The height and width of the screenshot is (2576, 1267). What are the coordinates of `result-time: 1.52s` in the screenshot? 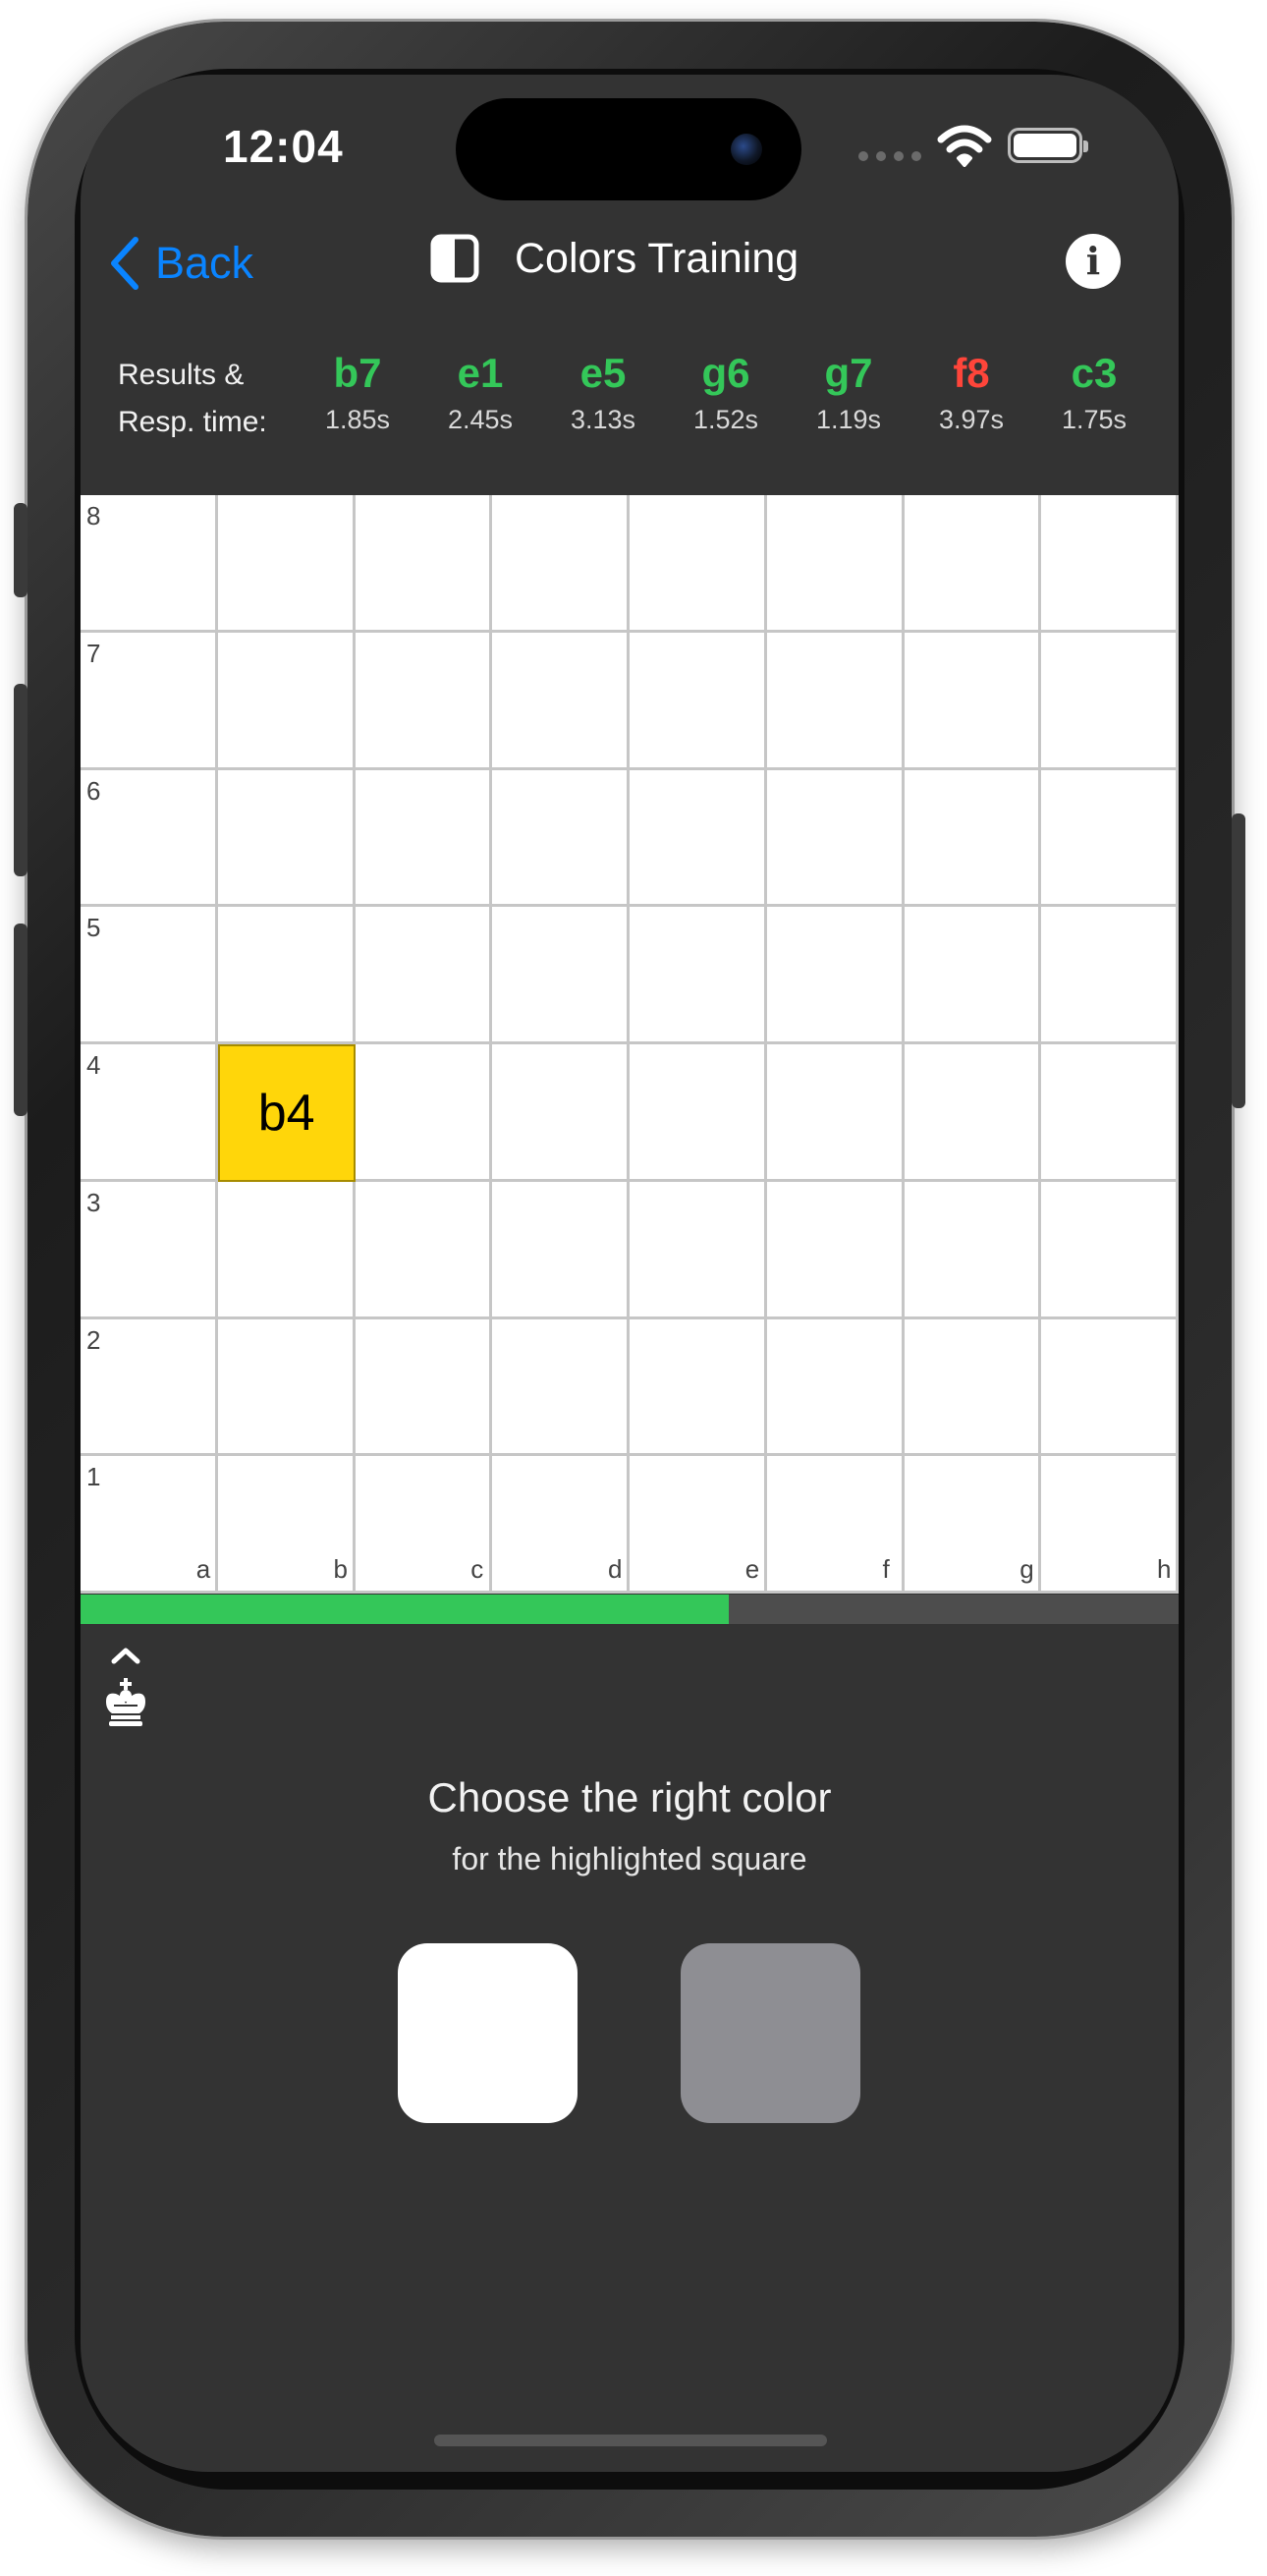 It's located at (725, 419).